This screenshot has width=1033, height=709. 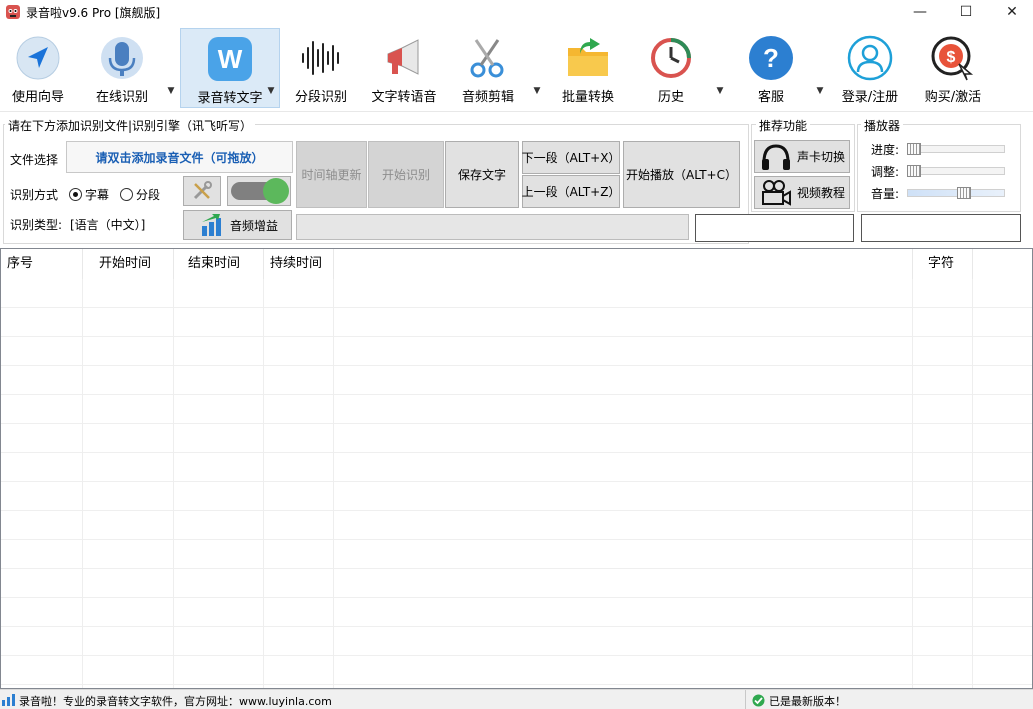 What do you see at coordinates (487, 97) in the screenshot?
I see `toolbar-label: 音频剪辑` at bounding box center [487, 97].